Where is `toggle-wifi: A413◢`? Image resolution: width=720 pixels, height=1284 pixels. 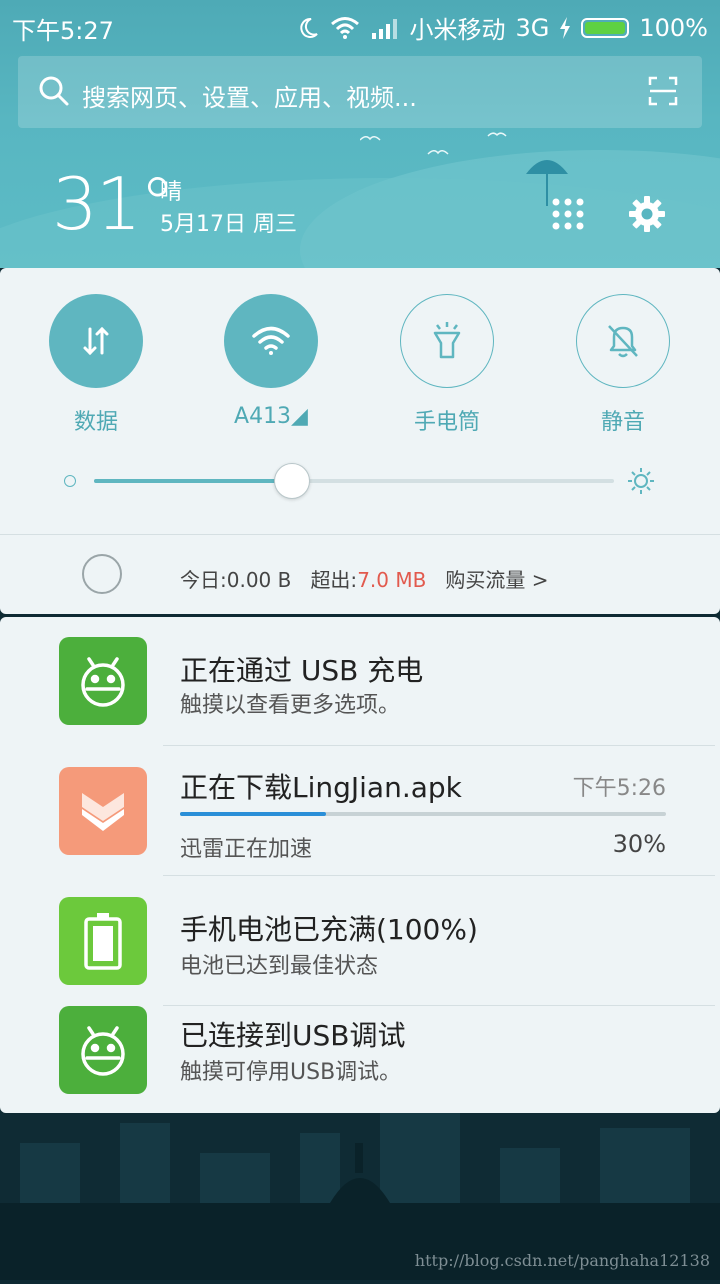 toggle-wifi: A413◢ is located at coordinates (271, 361).